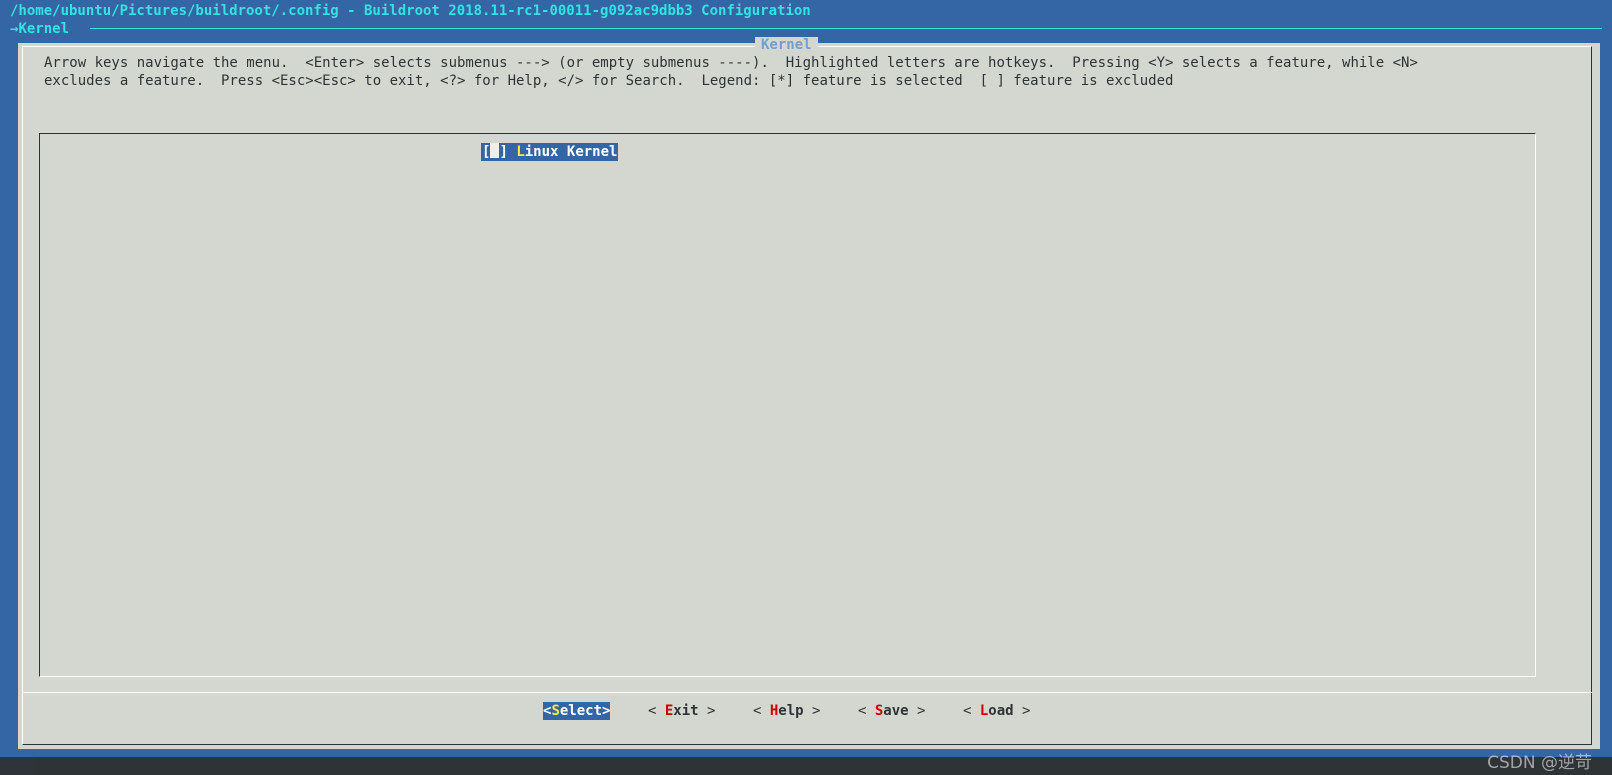 This screenshot has width=1612, height=775. What do you see at coordinates (520, 152) in the screenshot?
I see `menu-item-hotkey: L` at bounding box center [520, 152].